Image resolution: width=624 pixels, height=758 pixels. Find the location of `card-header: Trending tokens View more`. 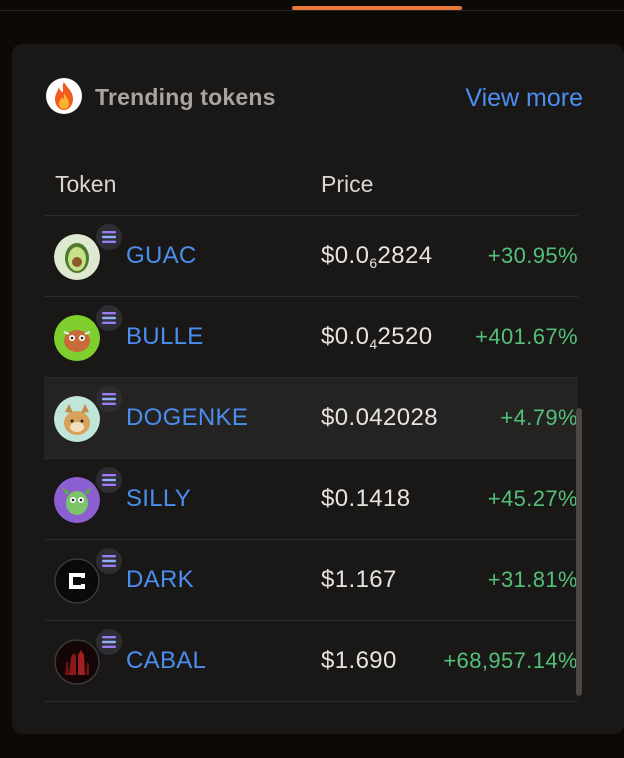

card-header: Trending tokens View more is located at coordinates (318, 99).